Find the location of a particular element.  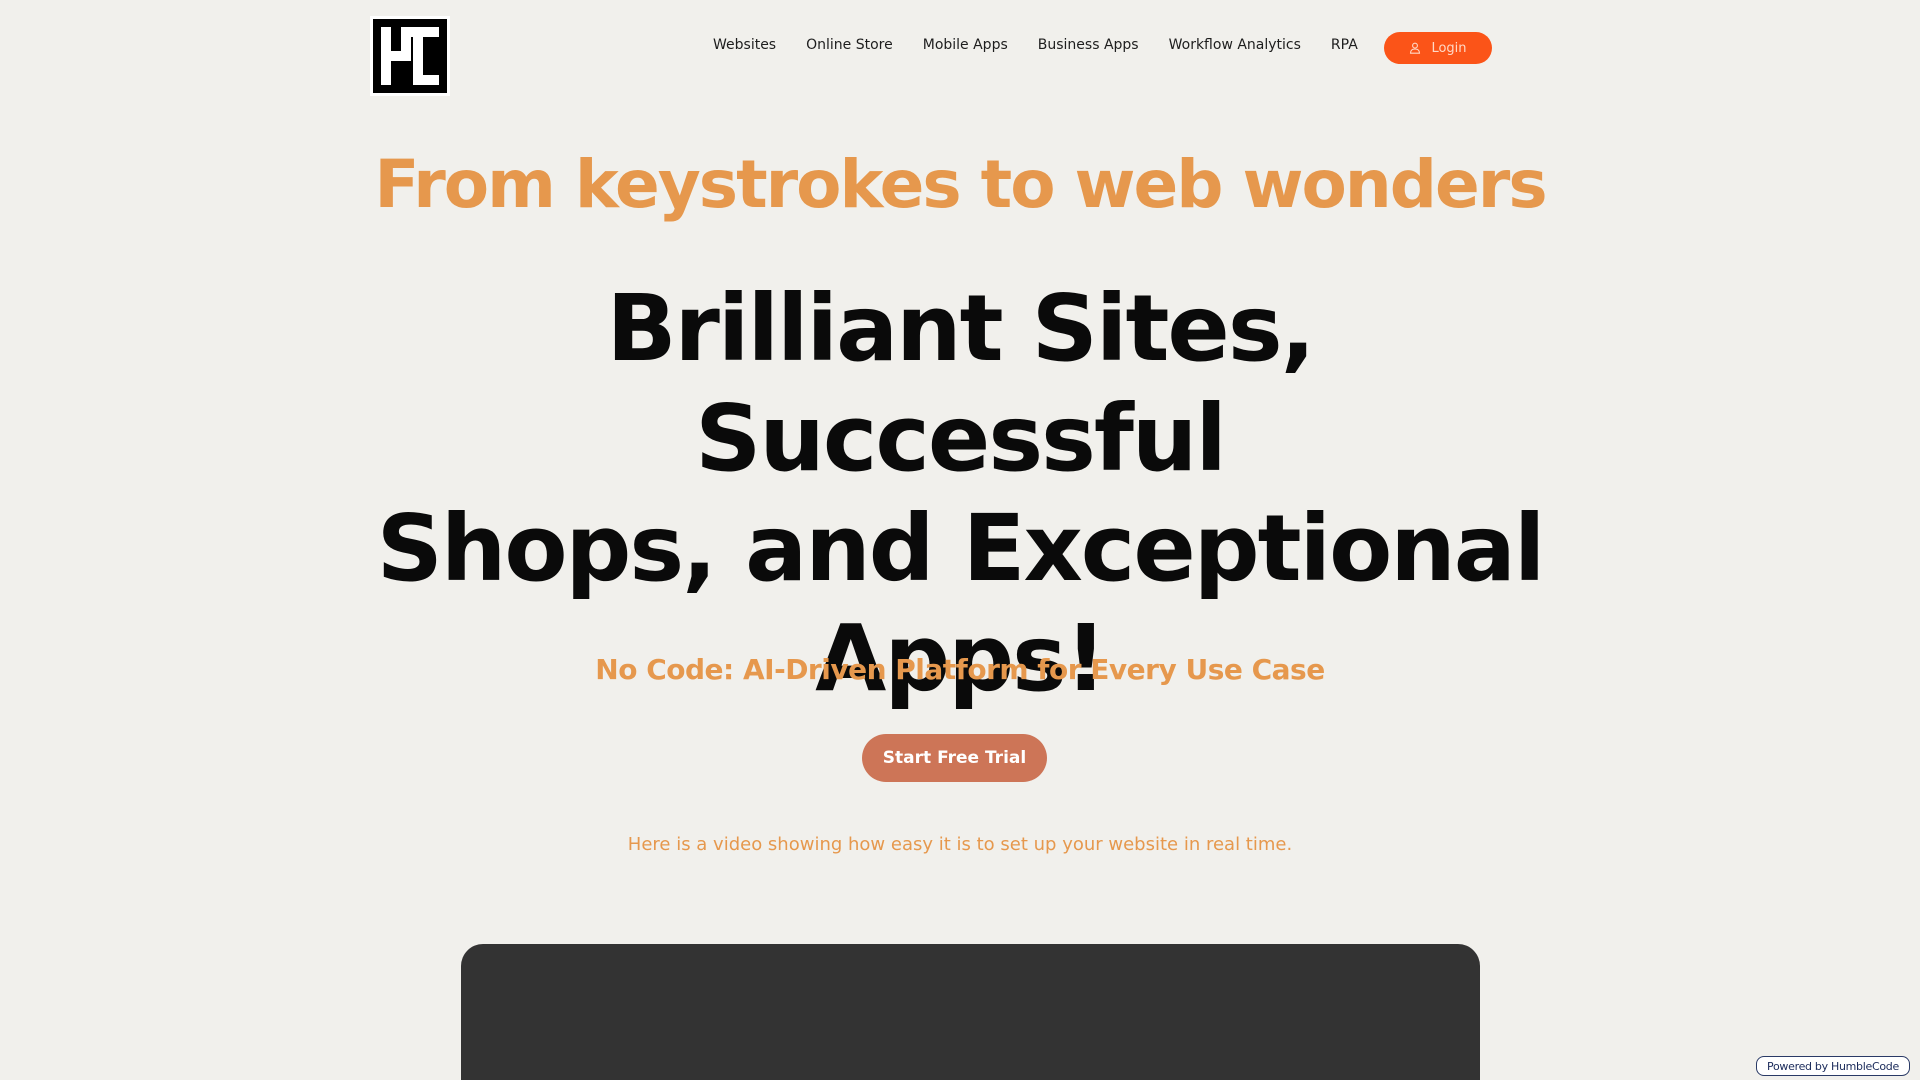

nav-item-online-store: Online Store is located at coordinates (849, 45).